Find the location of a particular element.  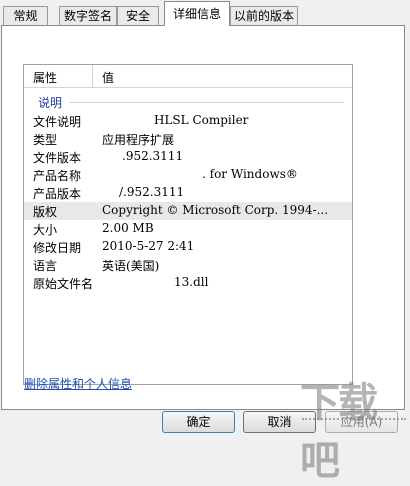

property-value: . for Windows® is located at coordinates (250, 174).